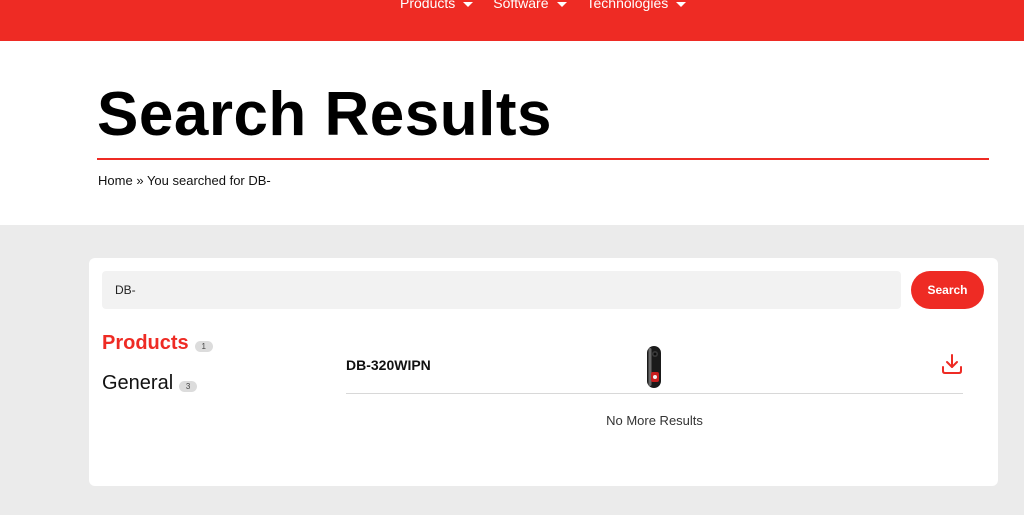 The height and width of the screenshot is (515, 1024). I want to click on nav-item-label: Products, so click(428, 5).